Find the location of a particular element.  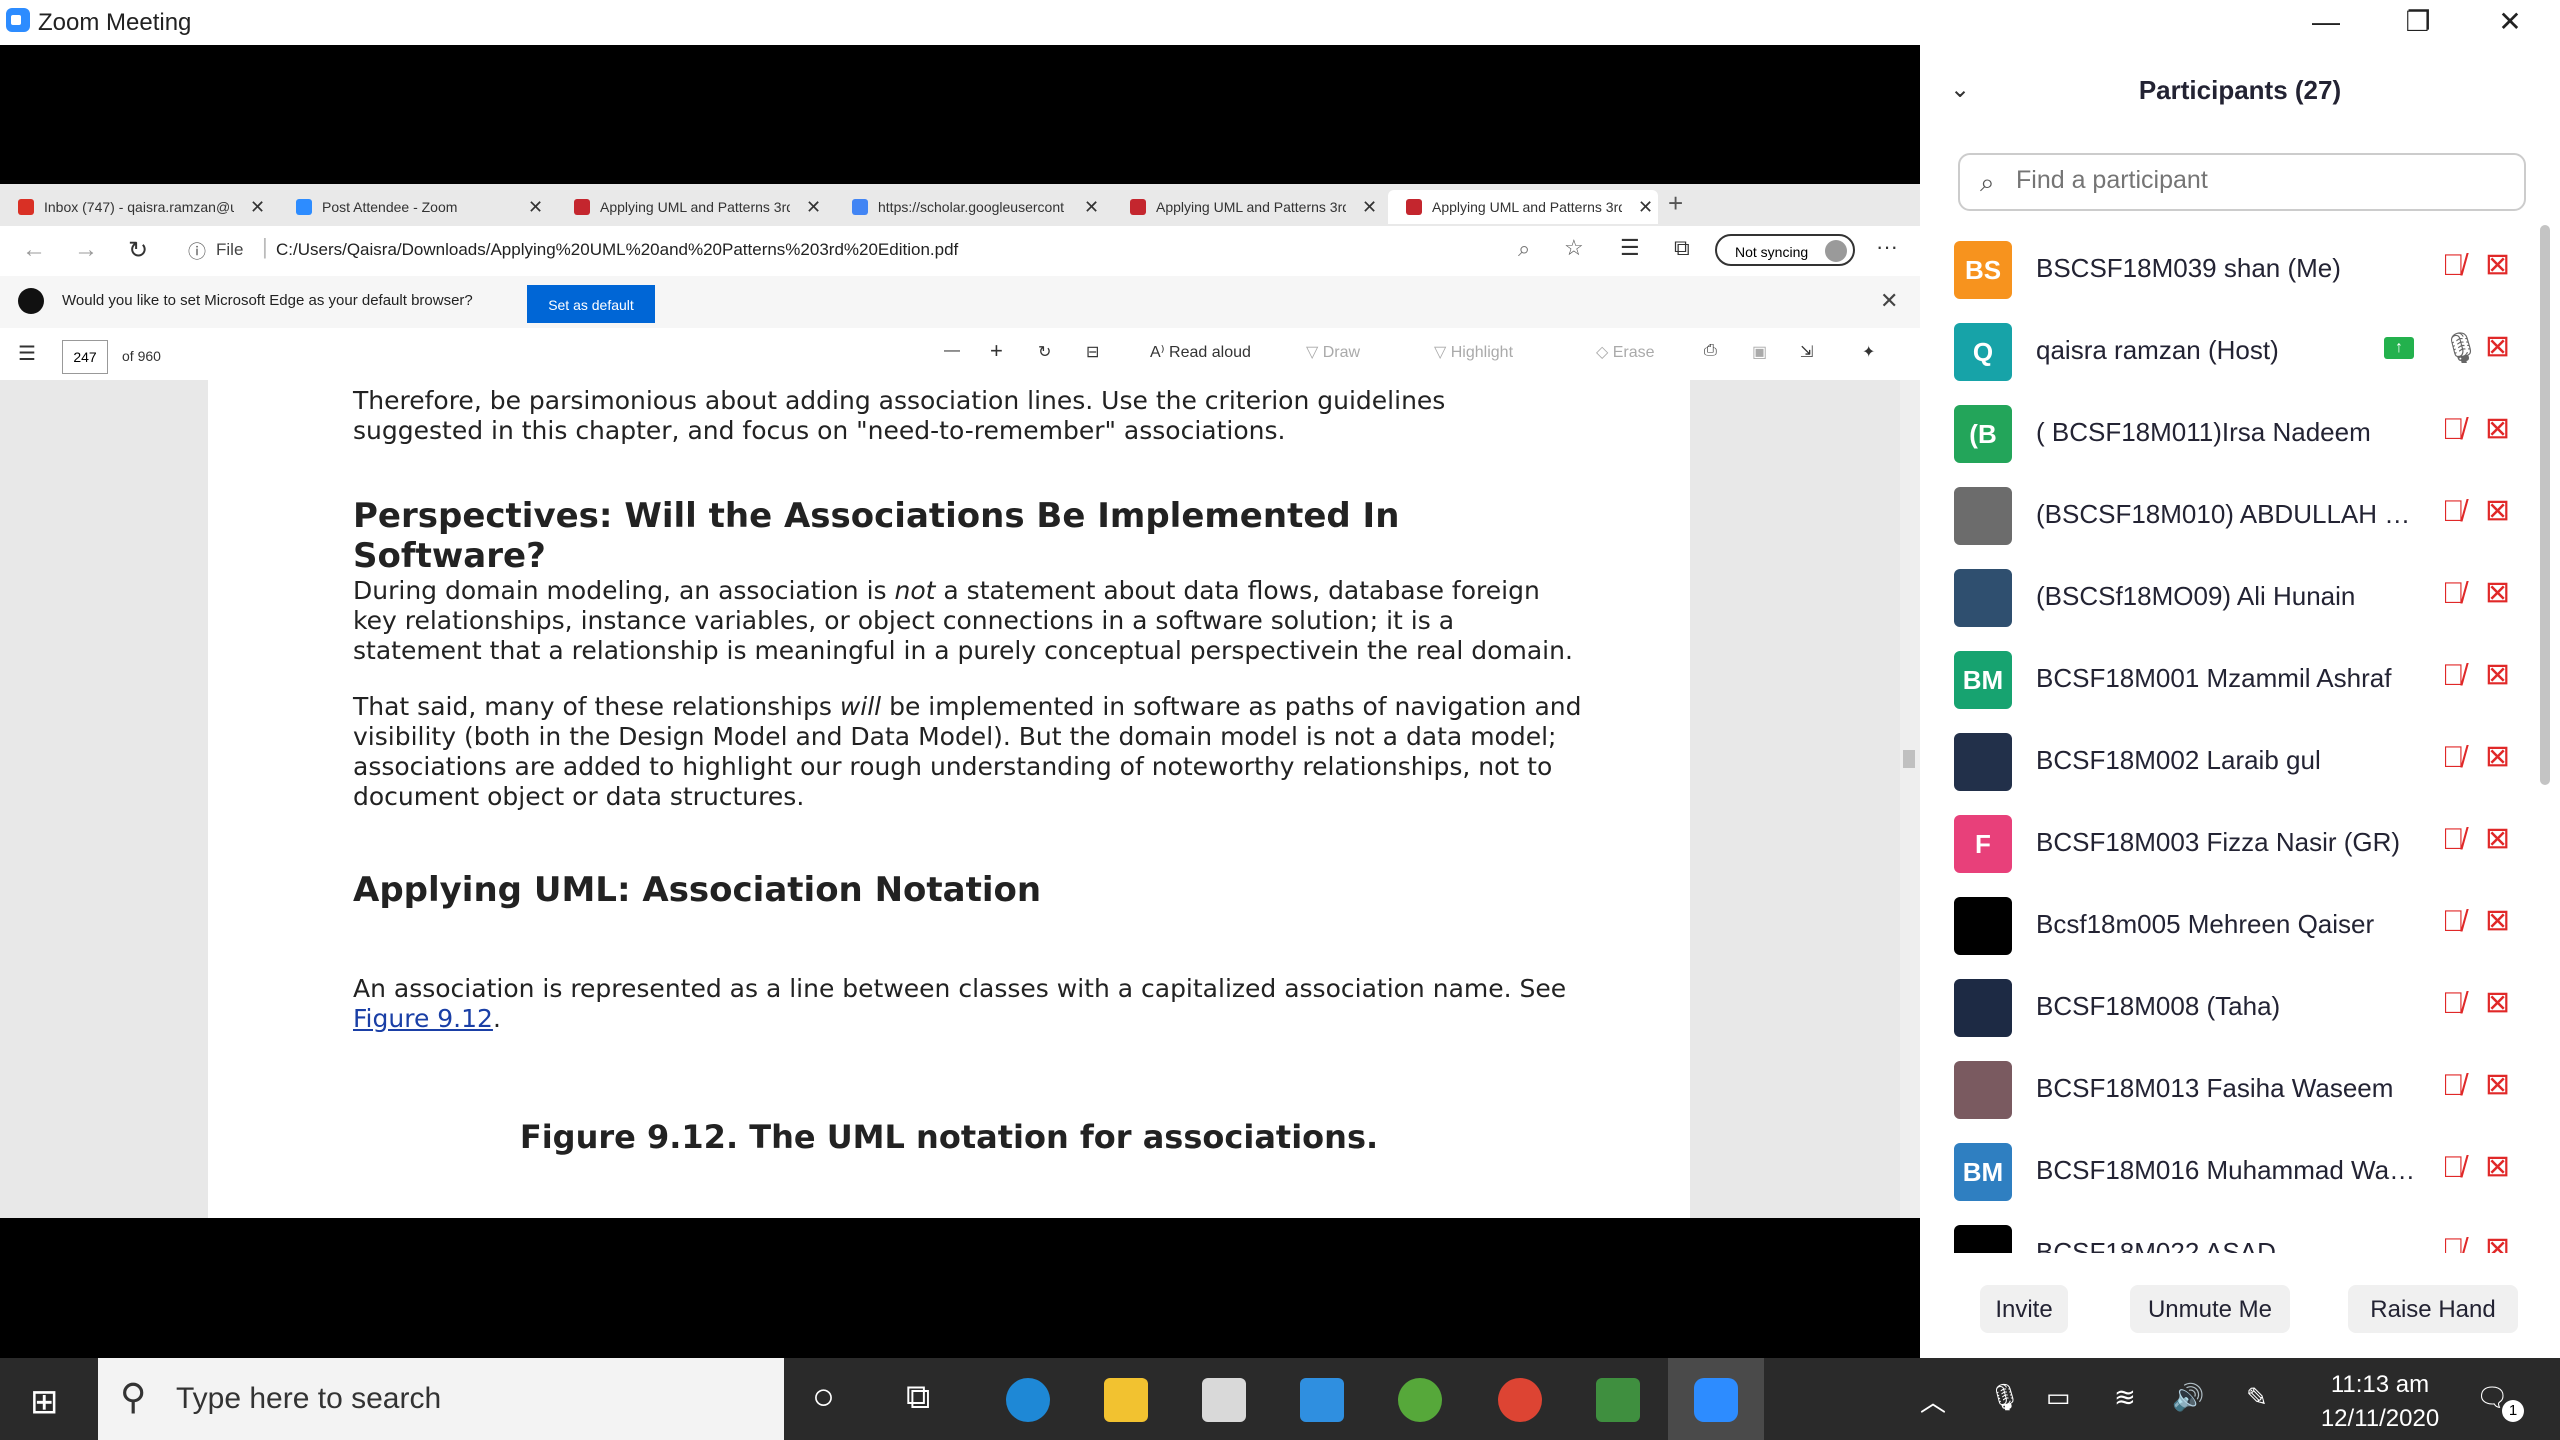

browser-tab: Post Attendee - Zoom ✕ is located at coordinates (413, 207).